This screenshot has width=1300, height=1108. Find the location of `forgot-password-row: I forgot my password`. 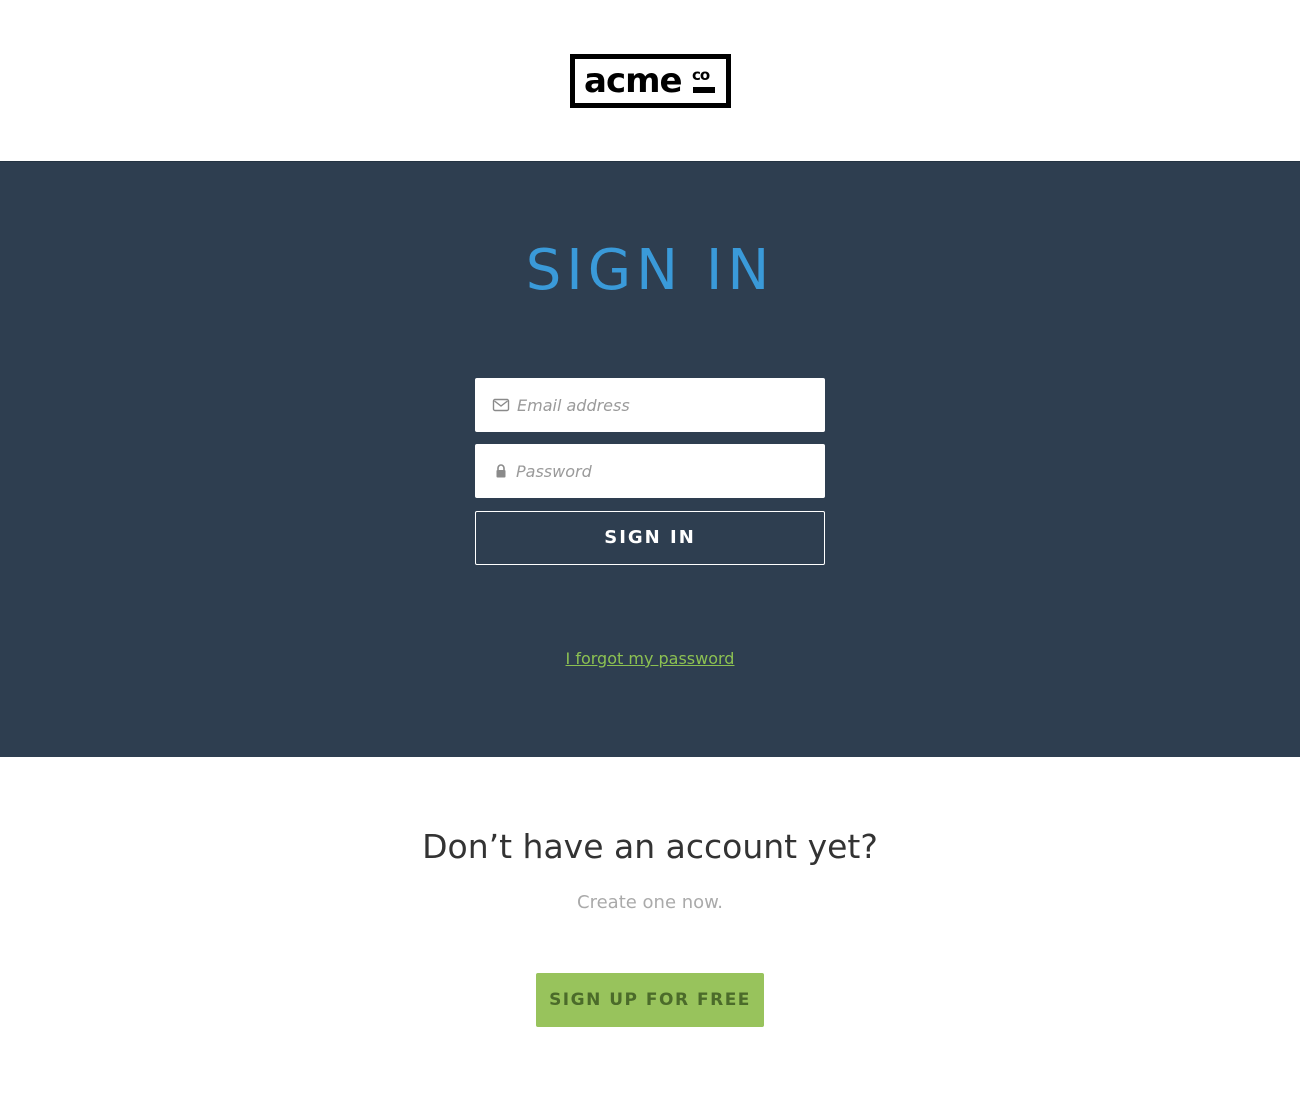

forgot-password-row: I forgot my password is located at coordinates (650, 659).